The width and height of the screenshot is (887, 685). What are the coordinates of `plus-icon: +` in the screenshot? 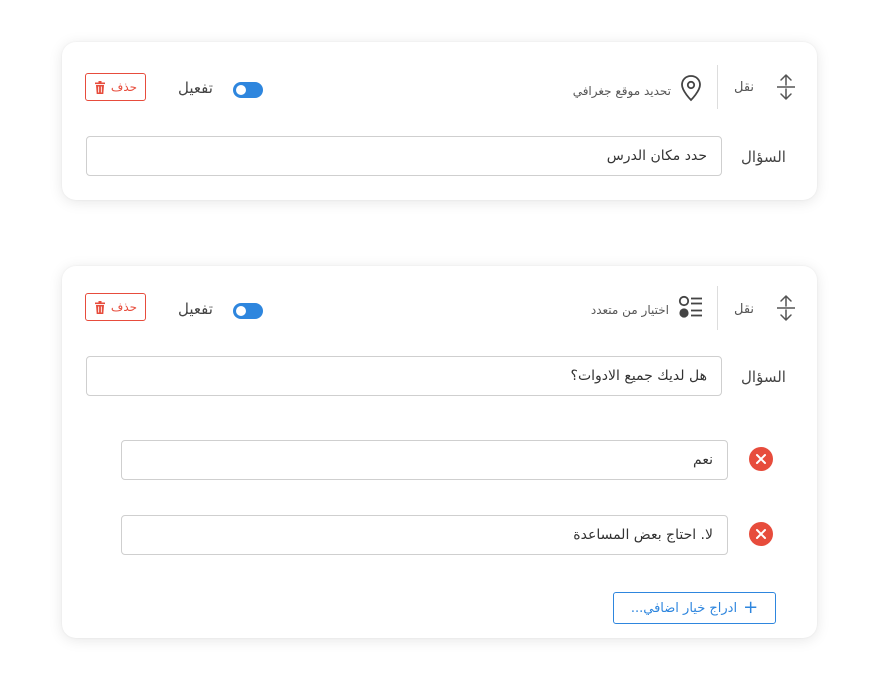 It's located at (751, 607).